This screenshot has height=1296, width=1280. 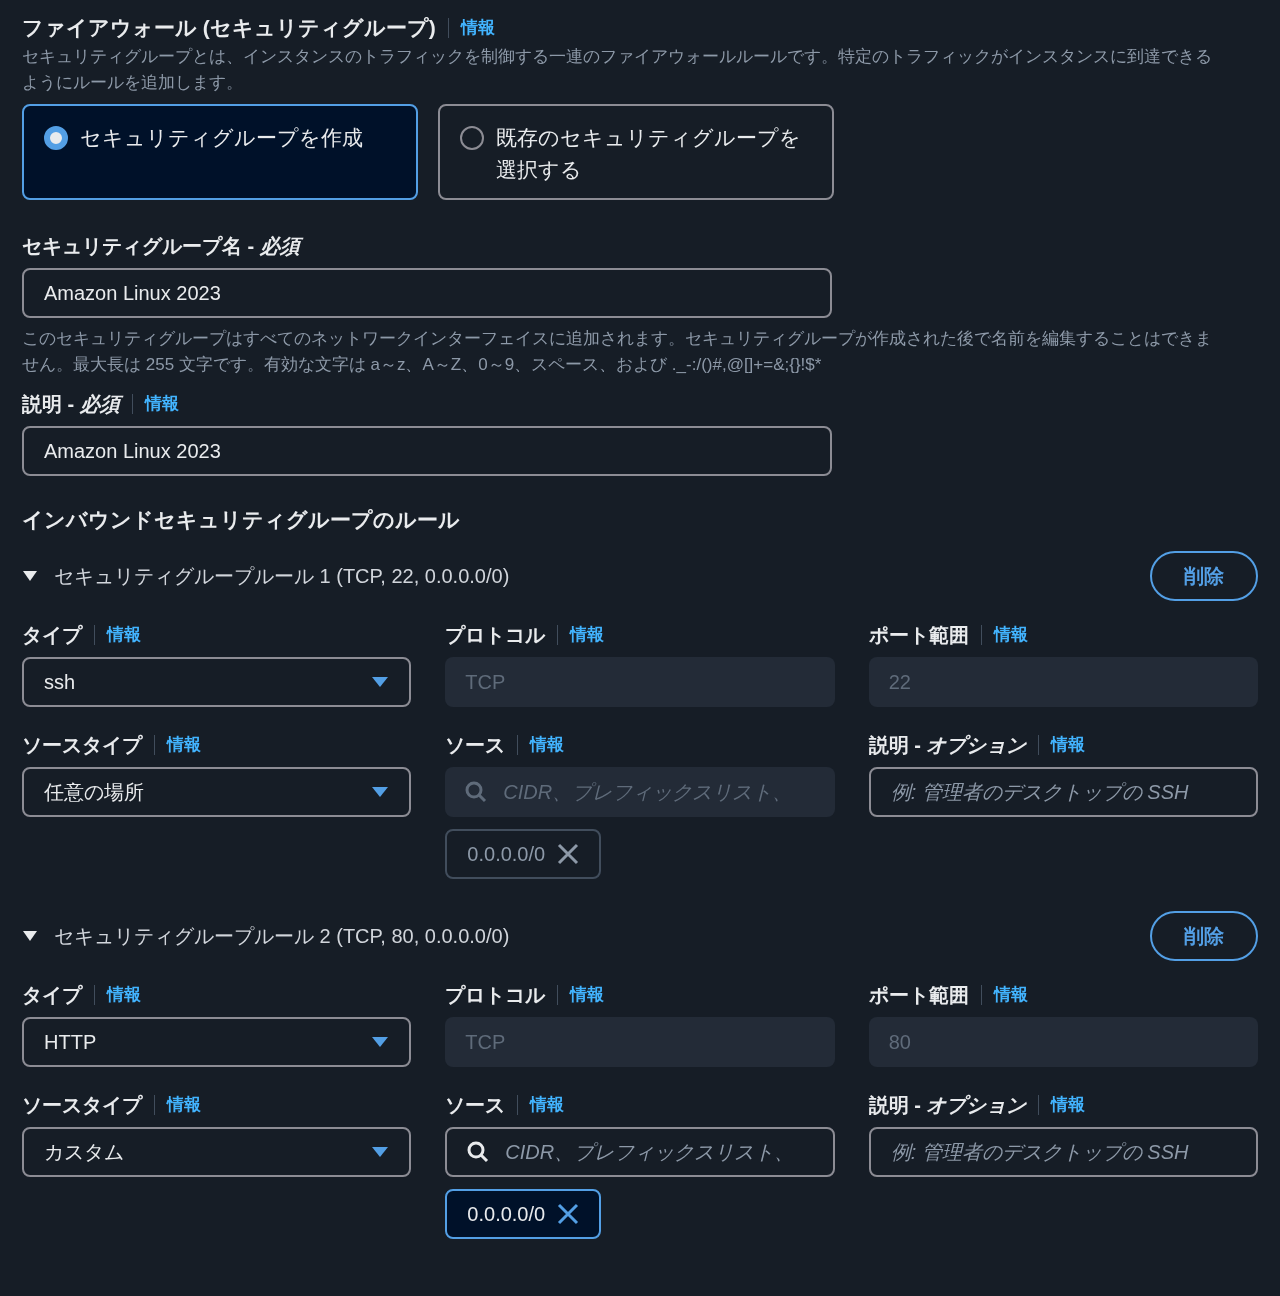 What do you see at coordinates (217, 682) in the screenshot?
I see `select-field: ssh` at bounding box center [217, 682].